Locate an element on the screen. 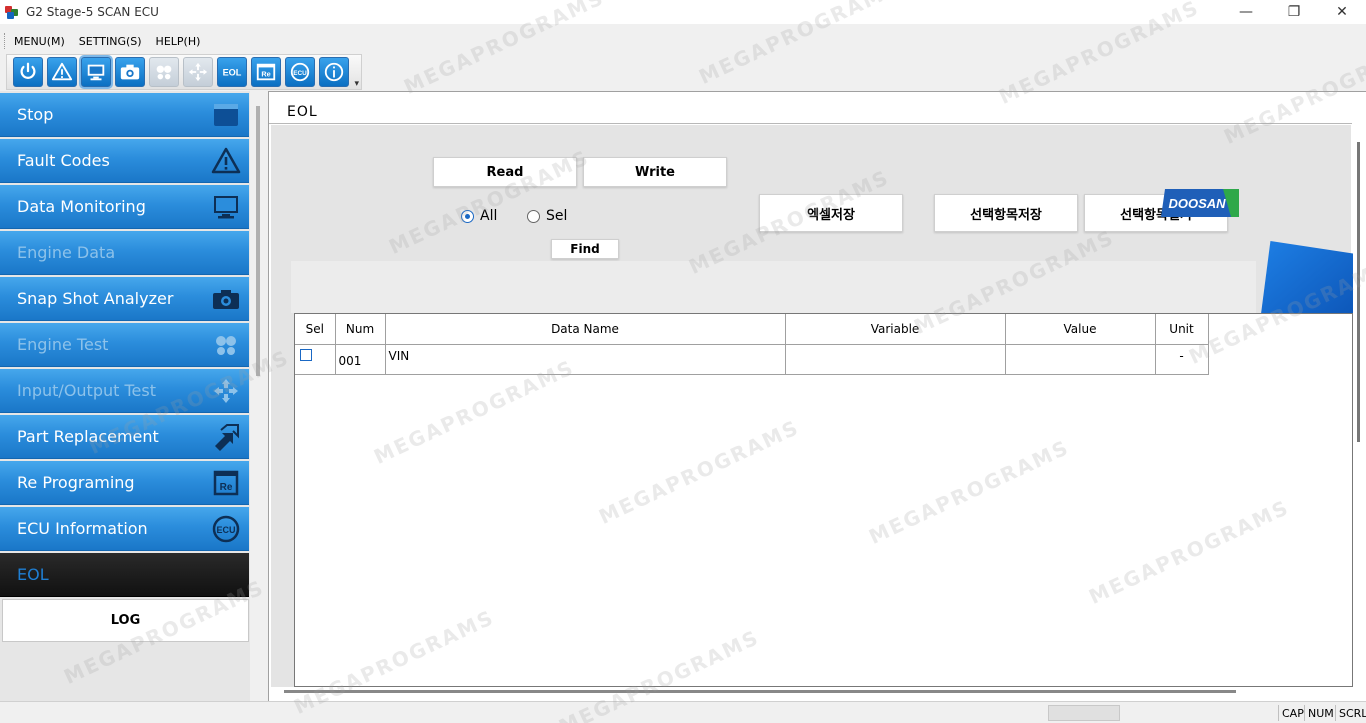 This screenshot has height=723, width=1366. status-num: NUM is located at coordinates (1320, 713).